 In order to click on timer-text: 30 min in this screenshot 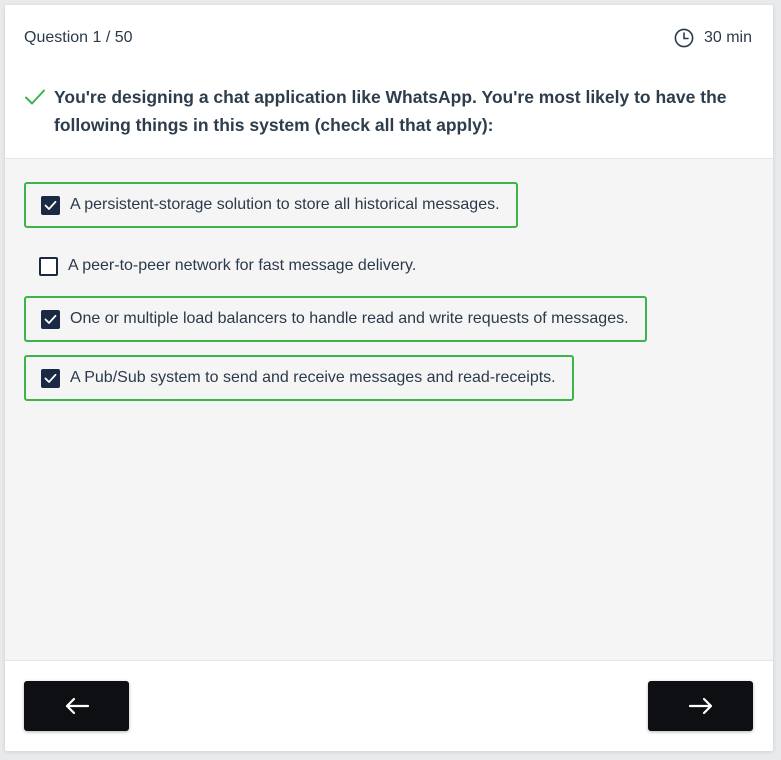, I will do `click(727, 37)`.